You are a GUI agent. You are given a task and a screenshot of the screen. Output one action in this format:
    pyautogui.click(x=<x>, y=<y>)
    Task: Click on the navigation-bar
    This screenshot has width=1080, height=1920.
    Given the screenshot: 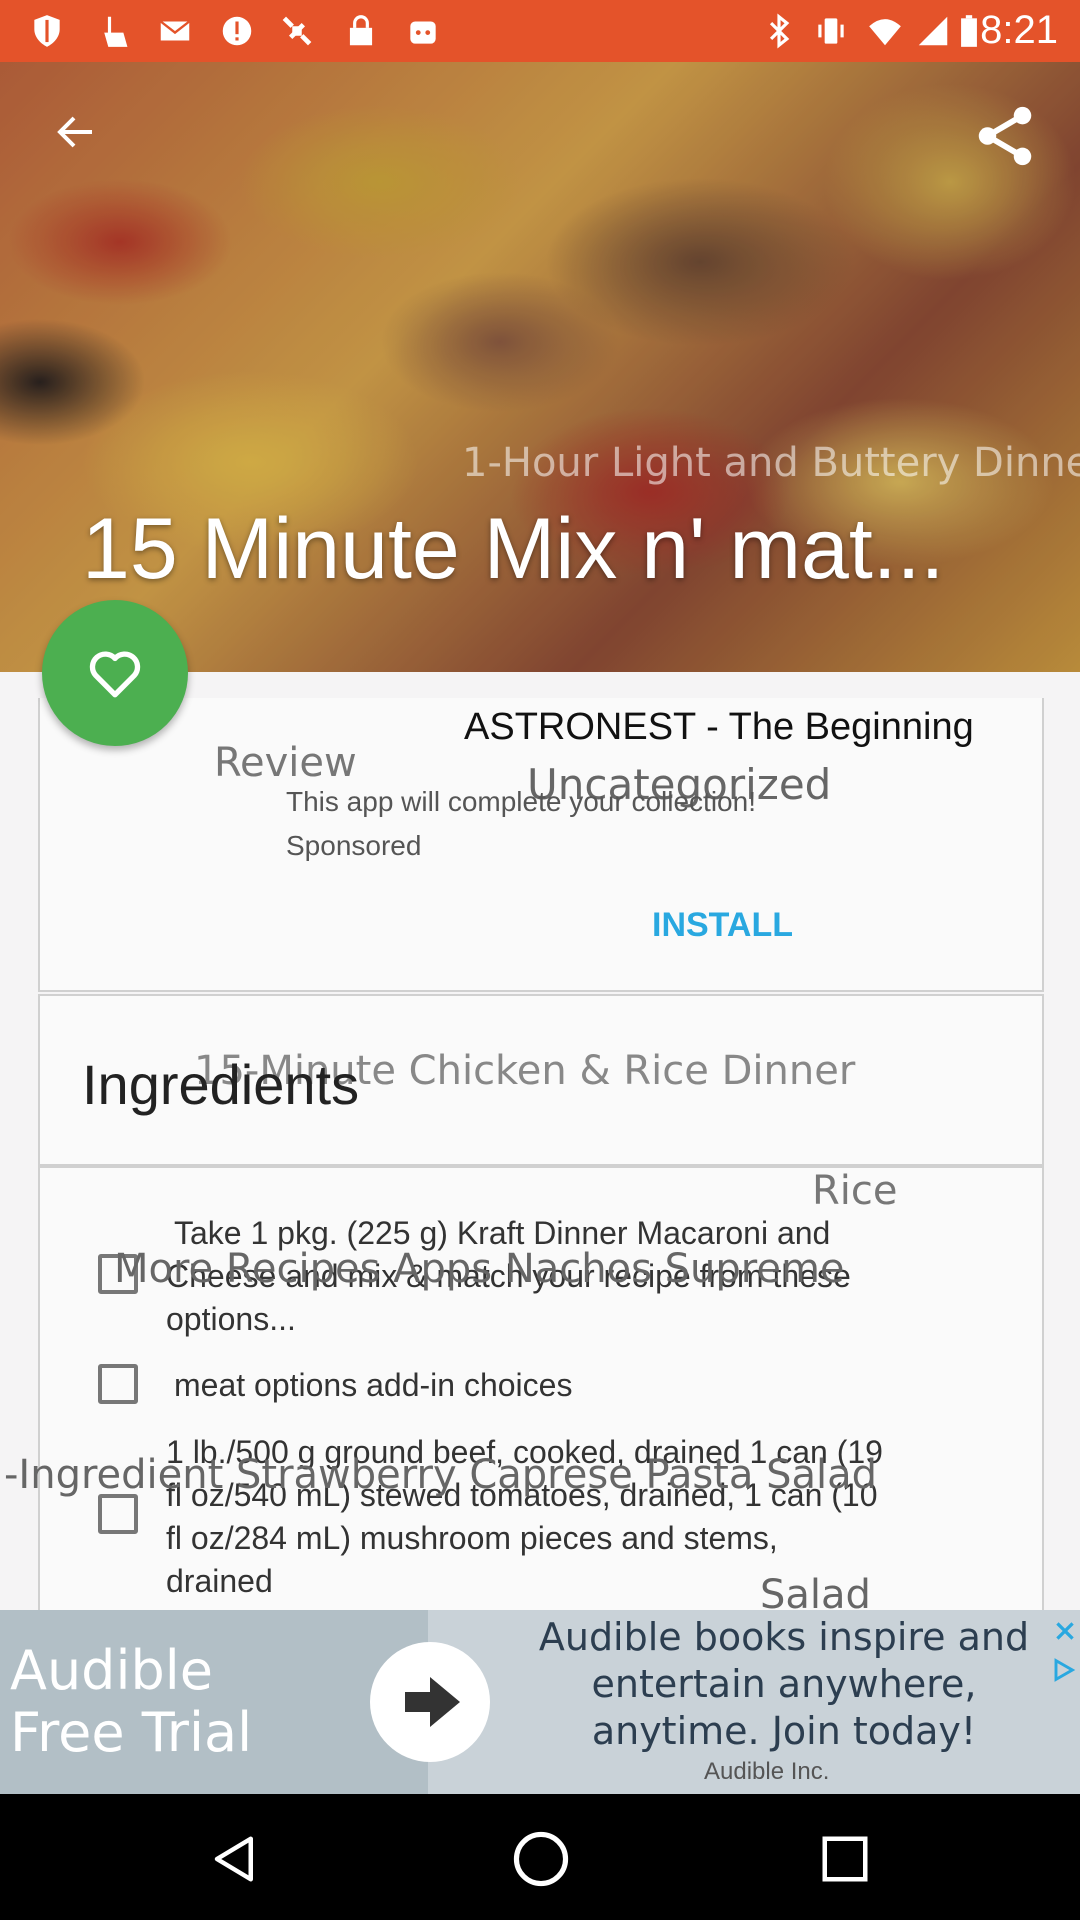 What is the action you would take?
    pyautogui.click(x=540, y=1857)
    